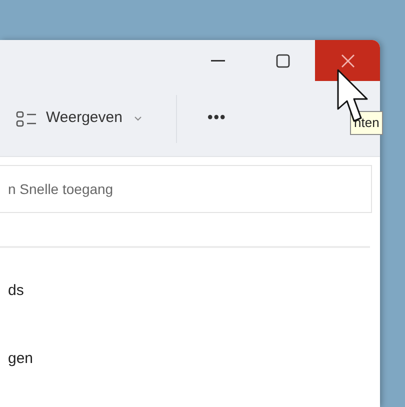 Image resolution: width=405 pixels, height=407 pixels. Describe the element at coordinates (216, 118) in the screenshot. I see `more-options-button: •••` at that location.